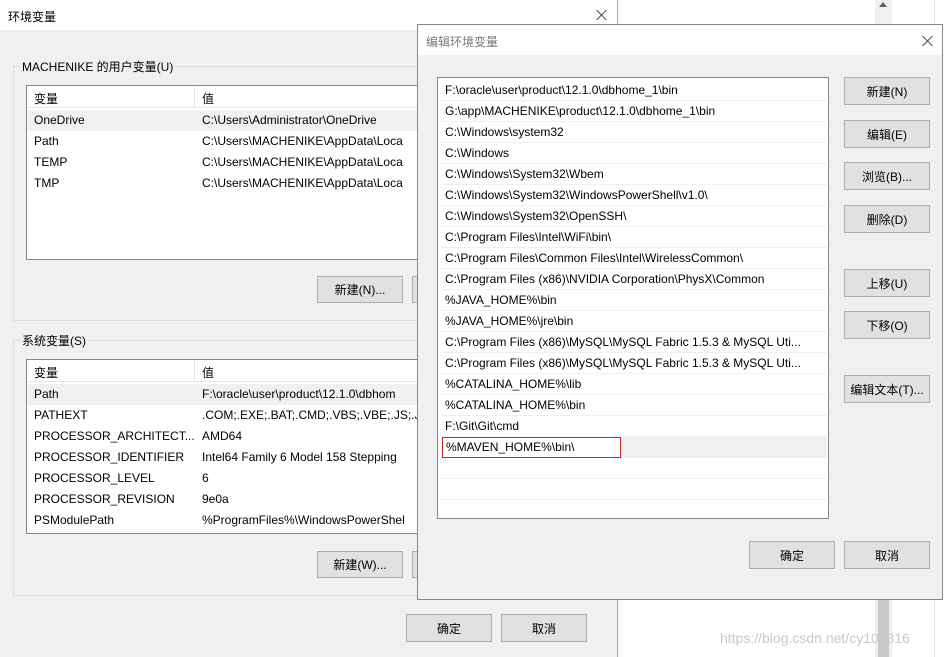 Image resolution: width=944 pixels, height=657 pixels. Describe the element at coordinates (509, 321) in the screenshot. I see `path-text: %JAVA_HOME%\jre\bin` at that location.